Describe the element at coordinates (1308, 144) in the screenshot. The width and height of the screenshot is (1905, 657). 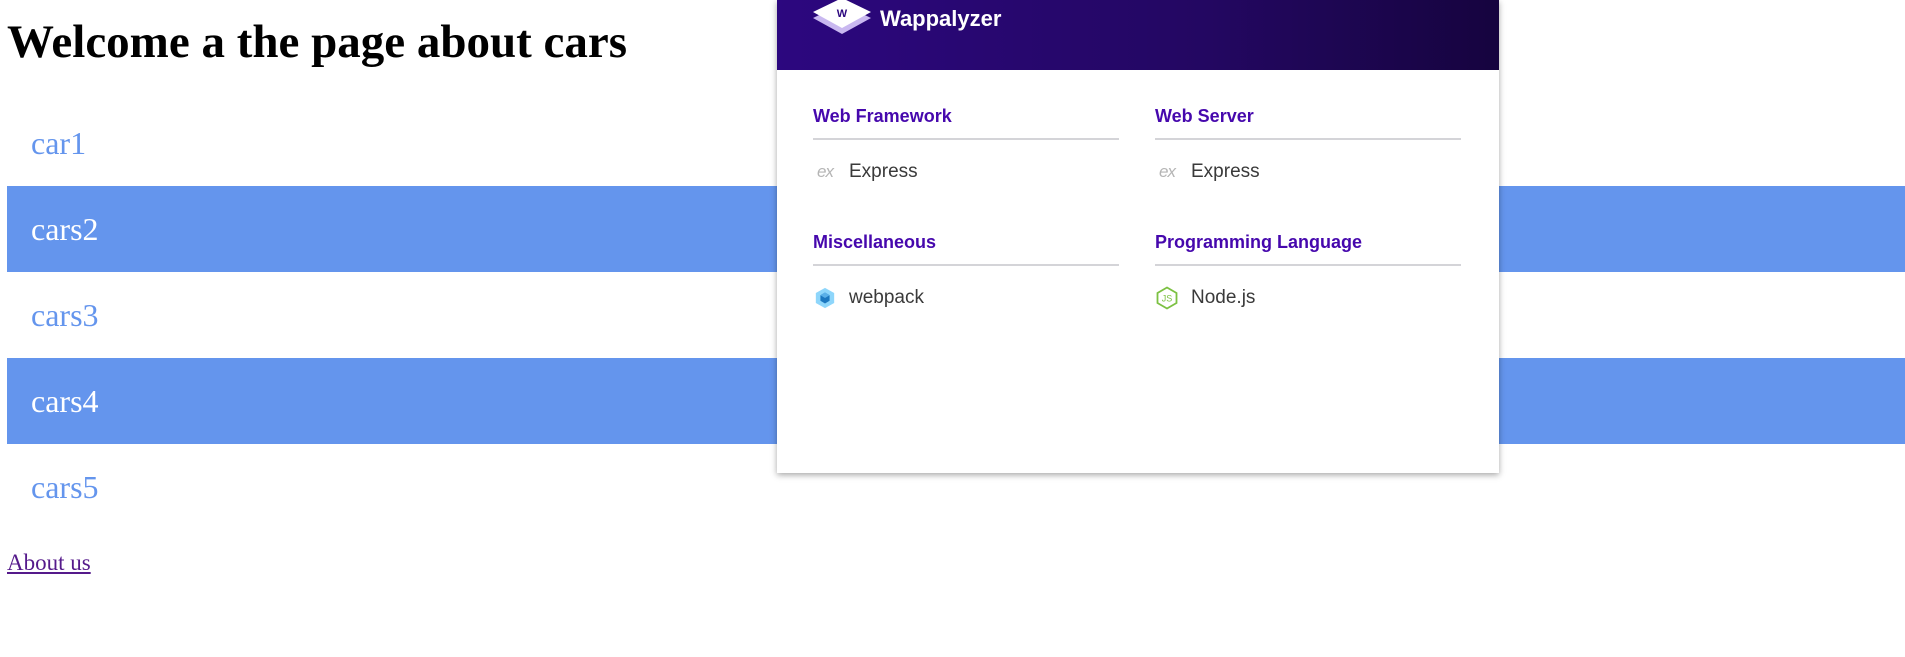
I see `category-web-server: Web Server ex Express` at that location.